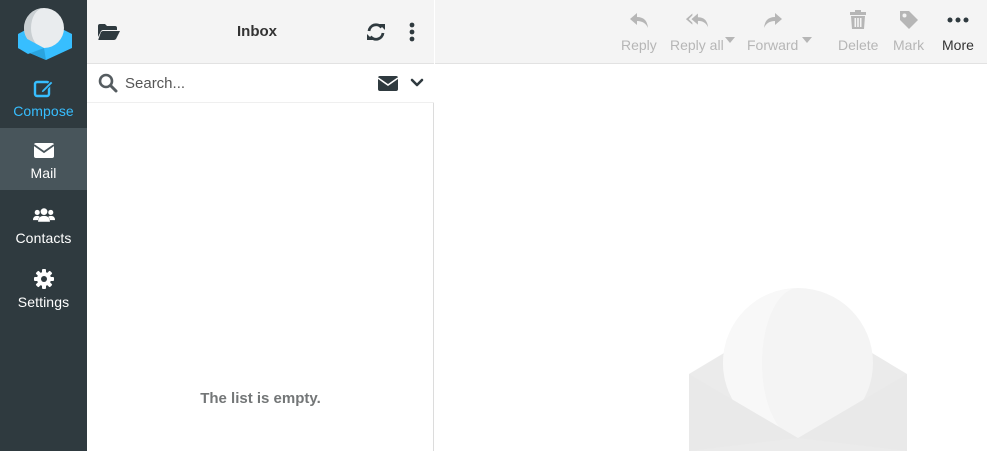  I want to click on forward-button: Forward, so click(772, 33).